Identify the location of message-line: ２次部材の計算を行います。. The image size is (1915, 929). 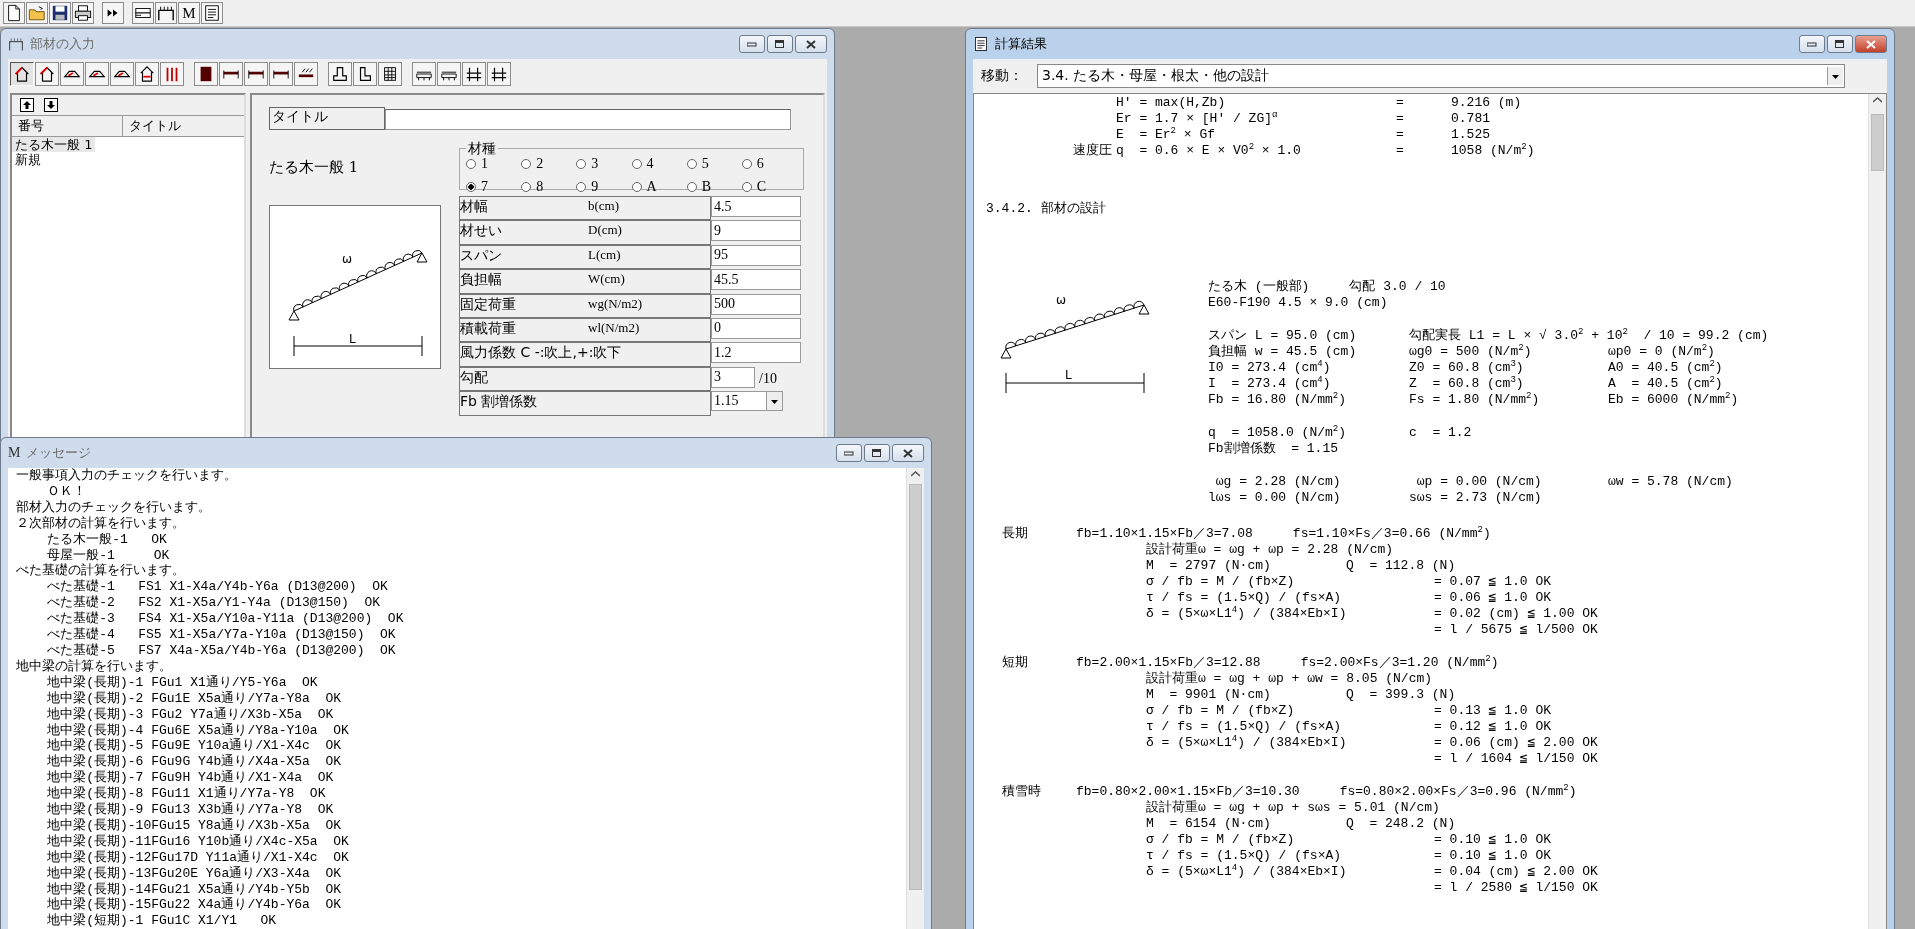
(100, 523).